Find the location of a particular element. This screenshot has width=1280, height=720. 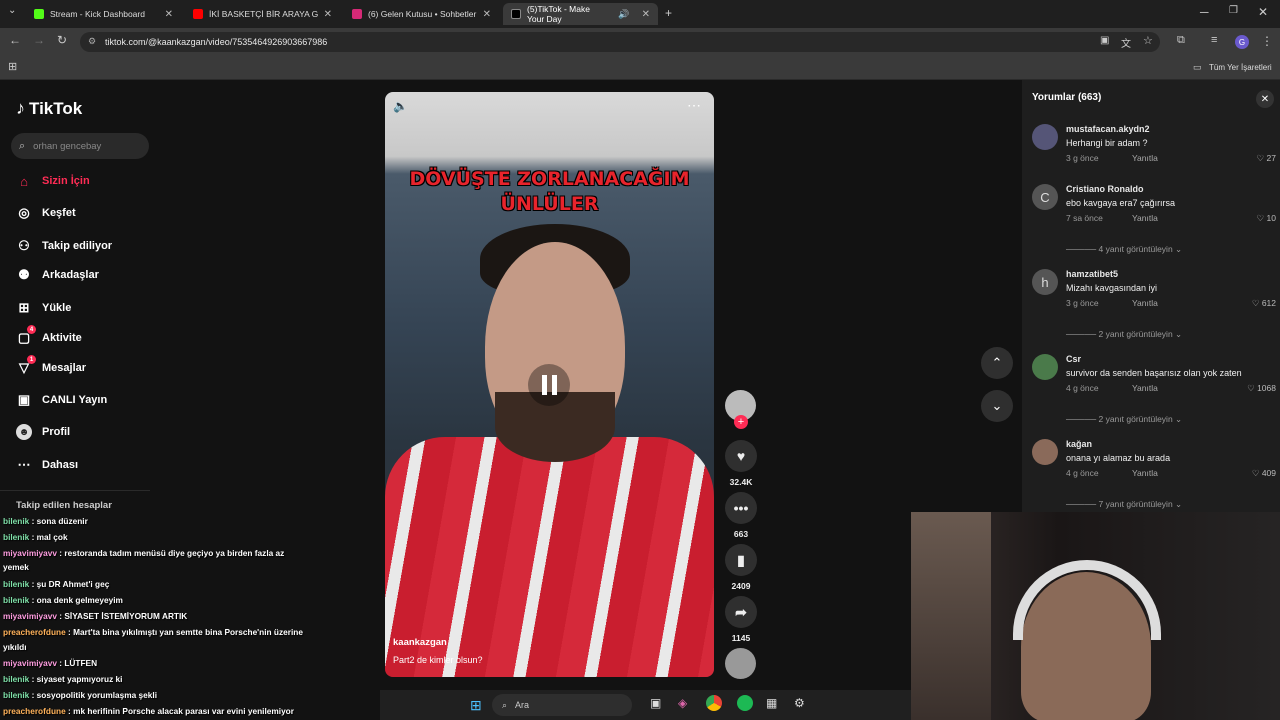

store-icon: ▦ is located at coordinates (771, 703).